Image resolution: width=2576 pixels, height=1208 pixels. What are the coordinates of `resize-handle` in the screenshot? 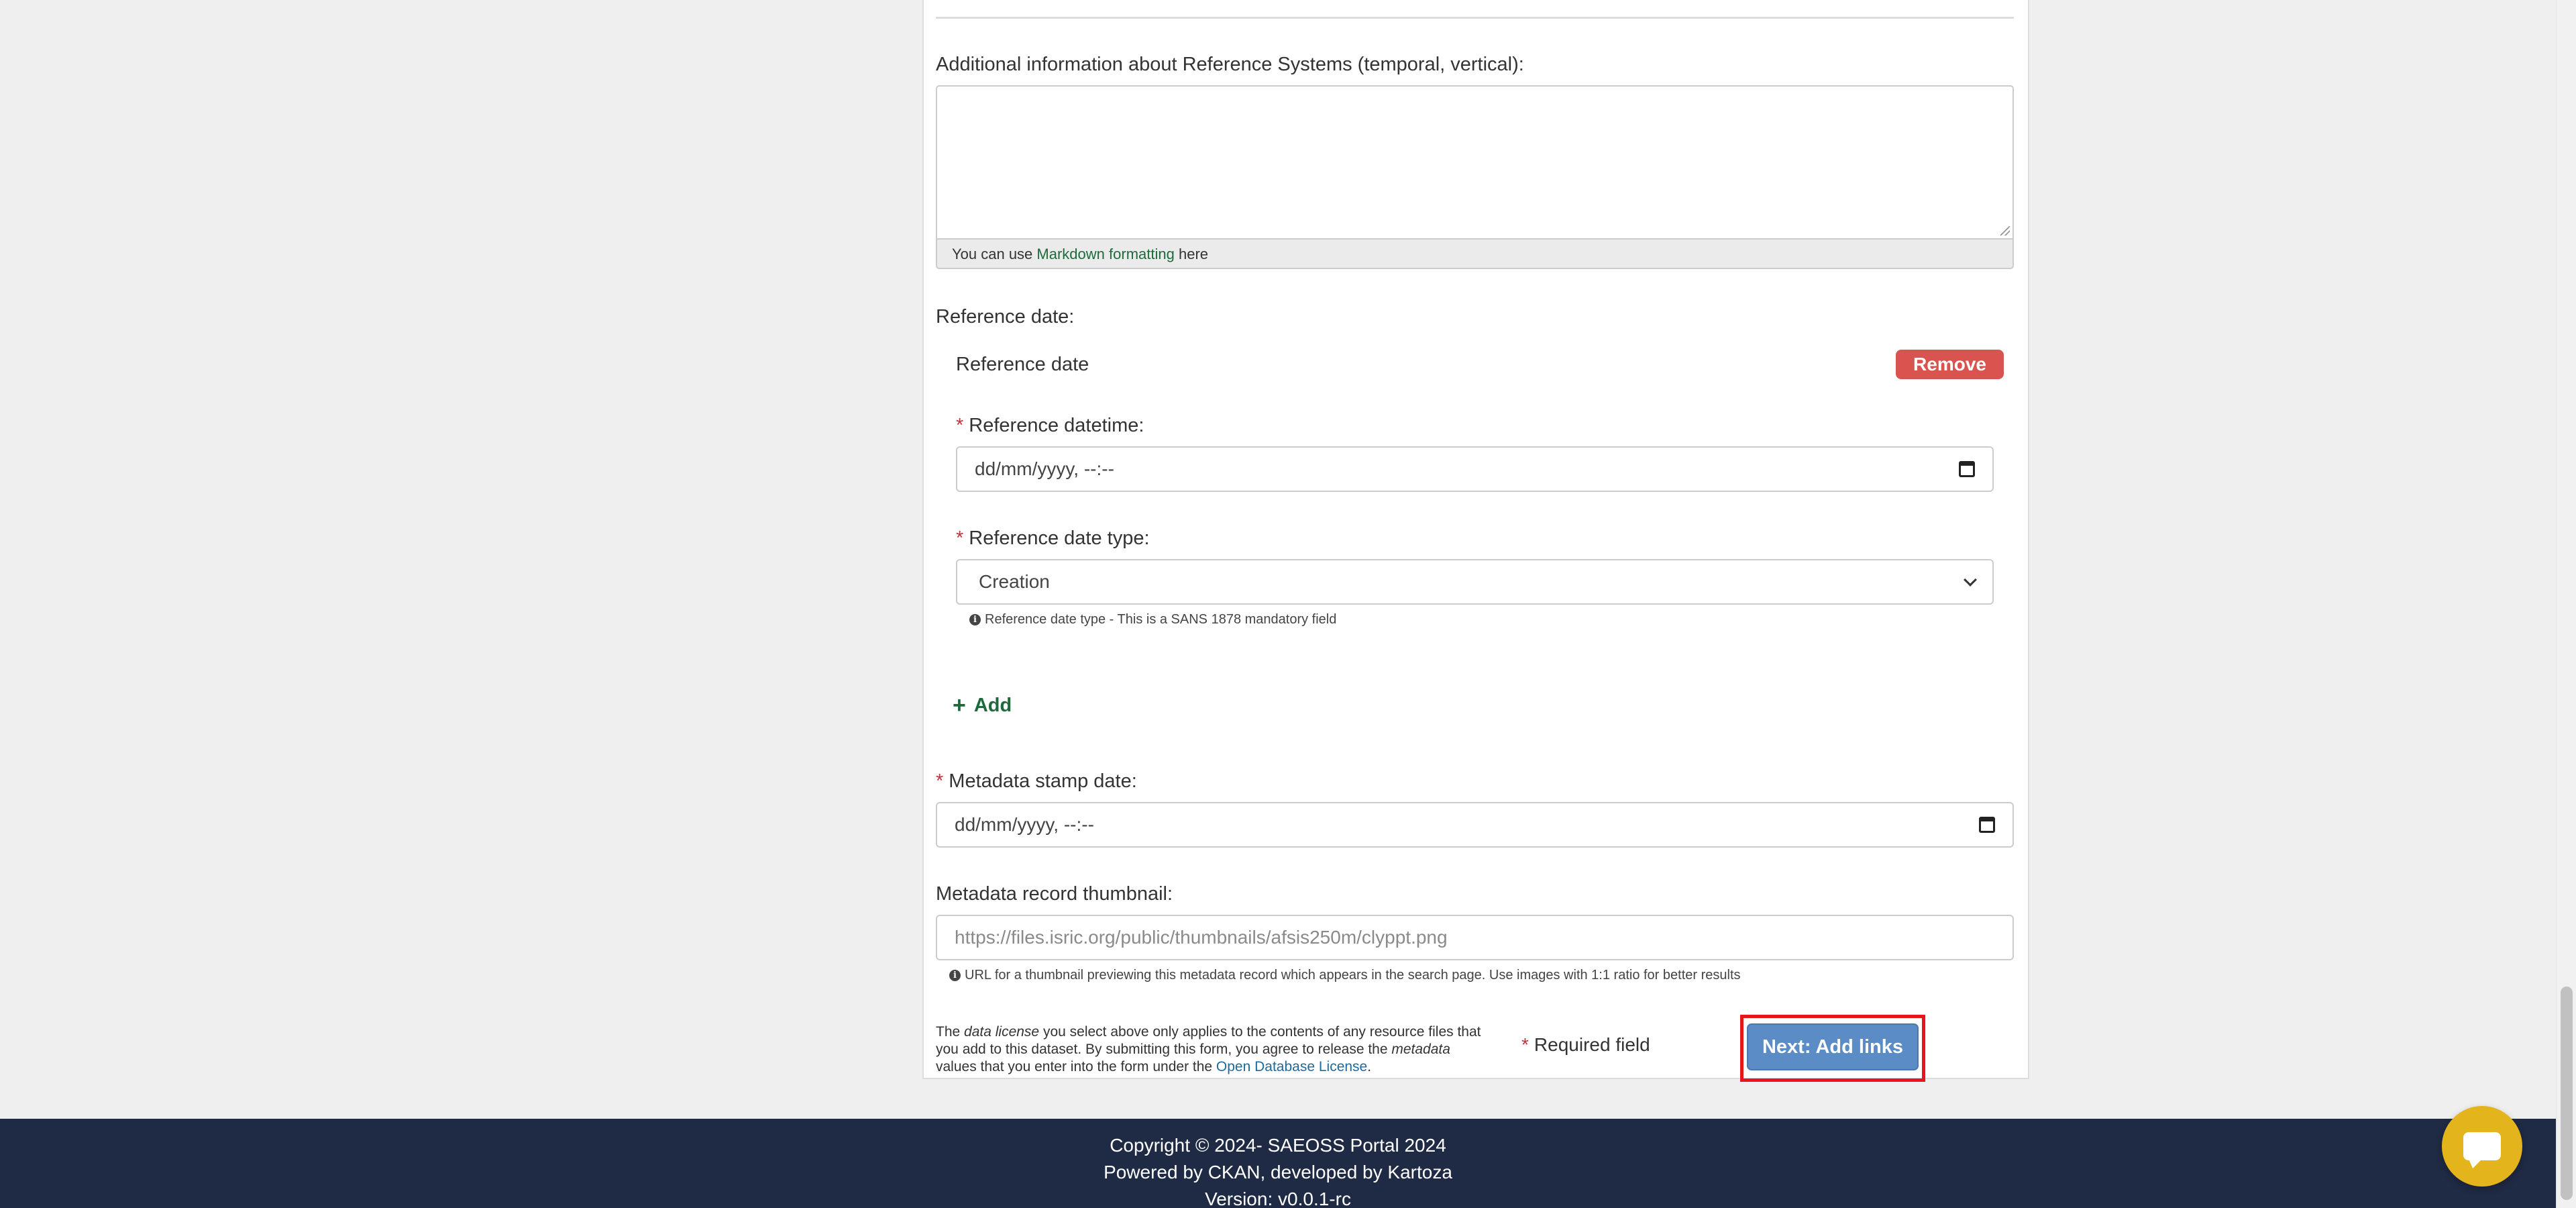 It's located at (2005, 231).